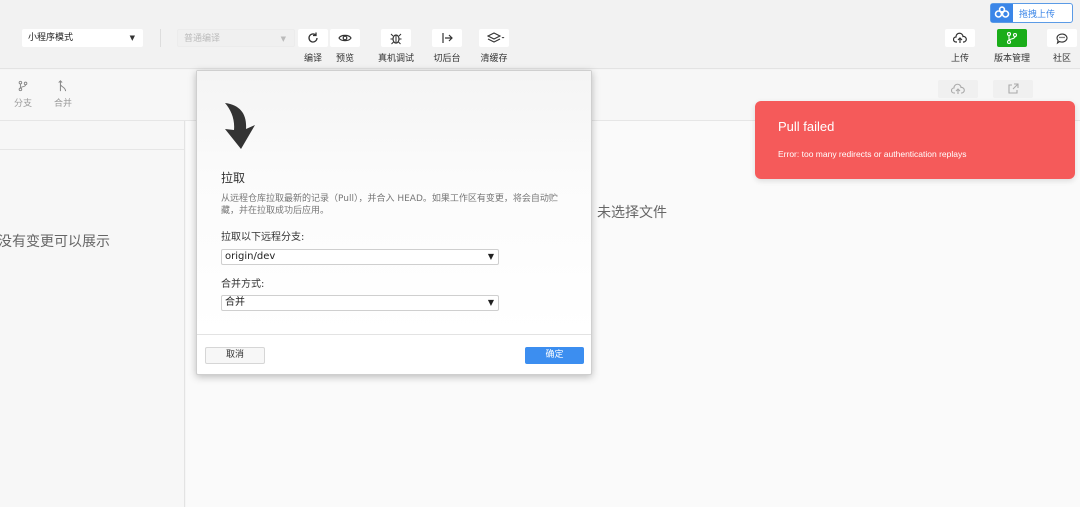  I want to click on switch-background-label: 切后台, so click(447, 59).